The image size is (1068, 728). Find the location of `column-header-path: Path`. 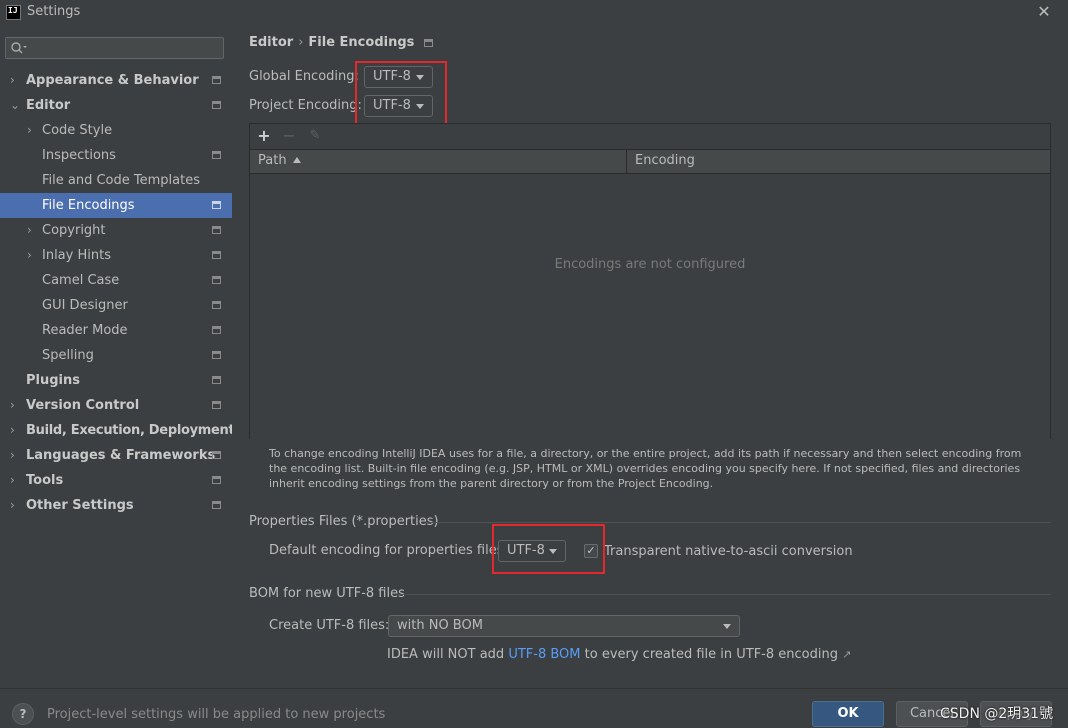

column-header-path: Path is located at coordinates (279, 160).